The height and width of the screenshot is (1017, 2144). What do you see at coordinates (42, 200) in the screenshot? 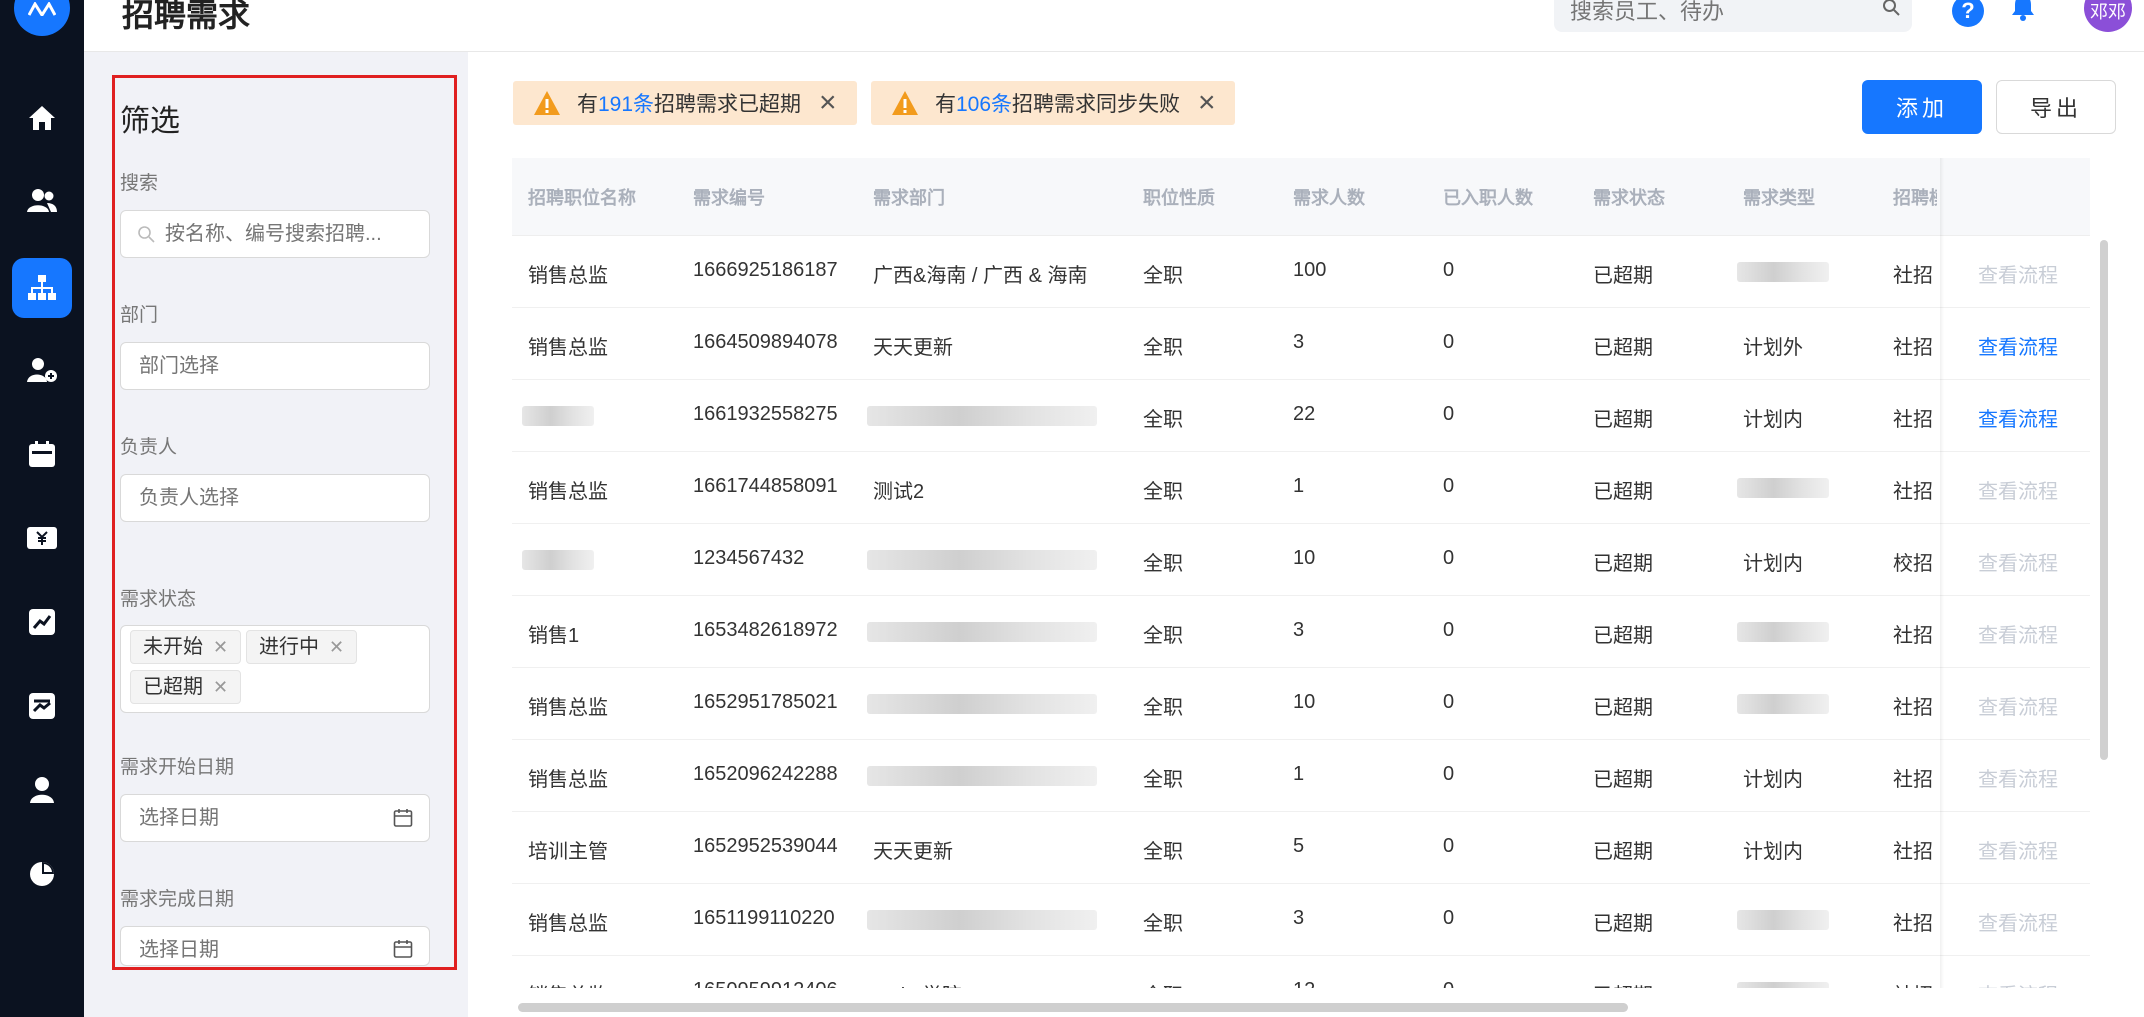
I see `team-icon` at bounding box center [42, 200].